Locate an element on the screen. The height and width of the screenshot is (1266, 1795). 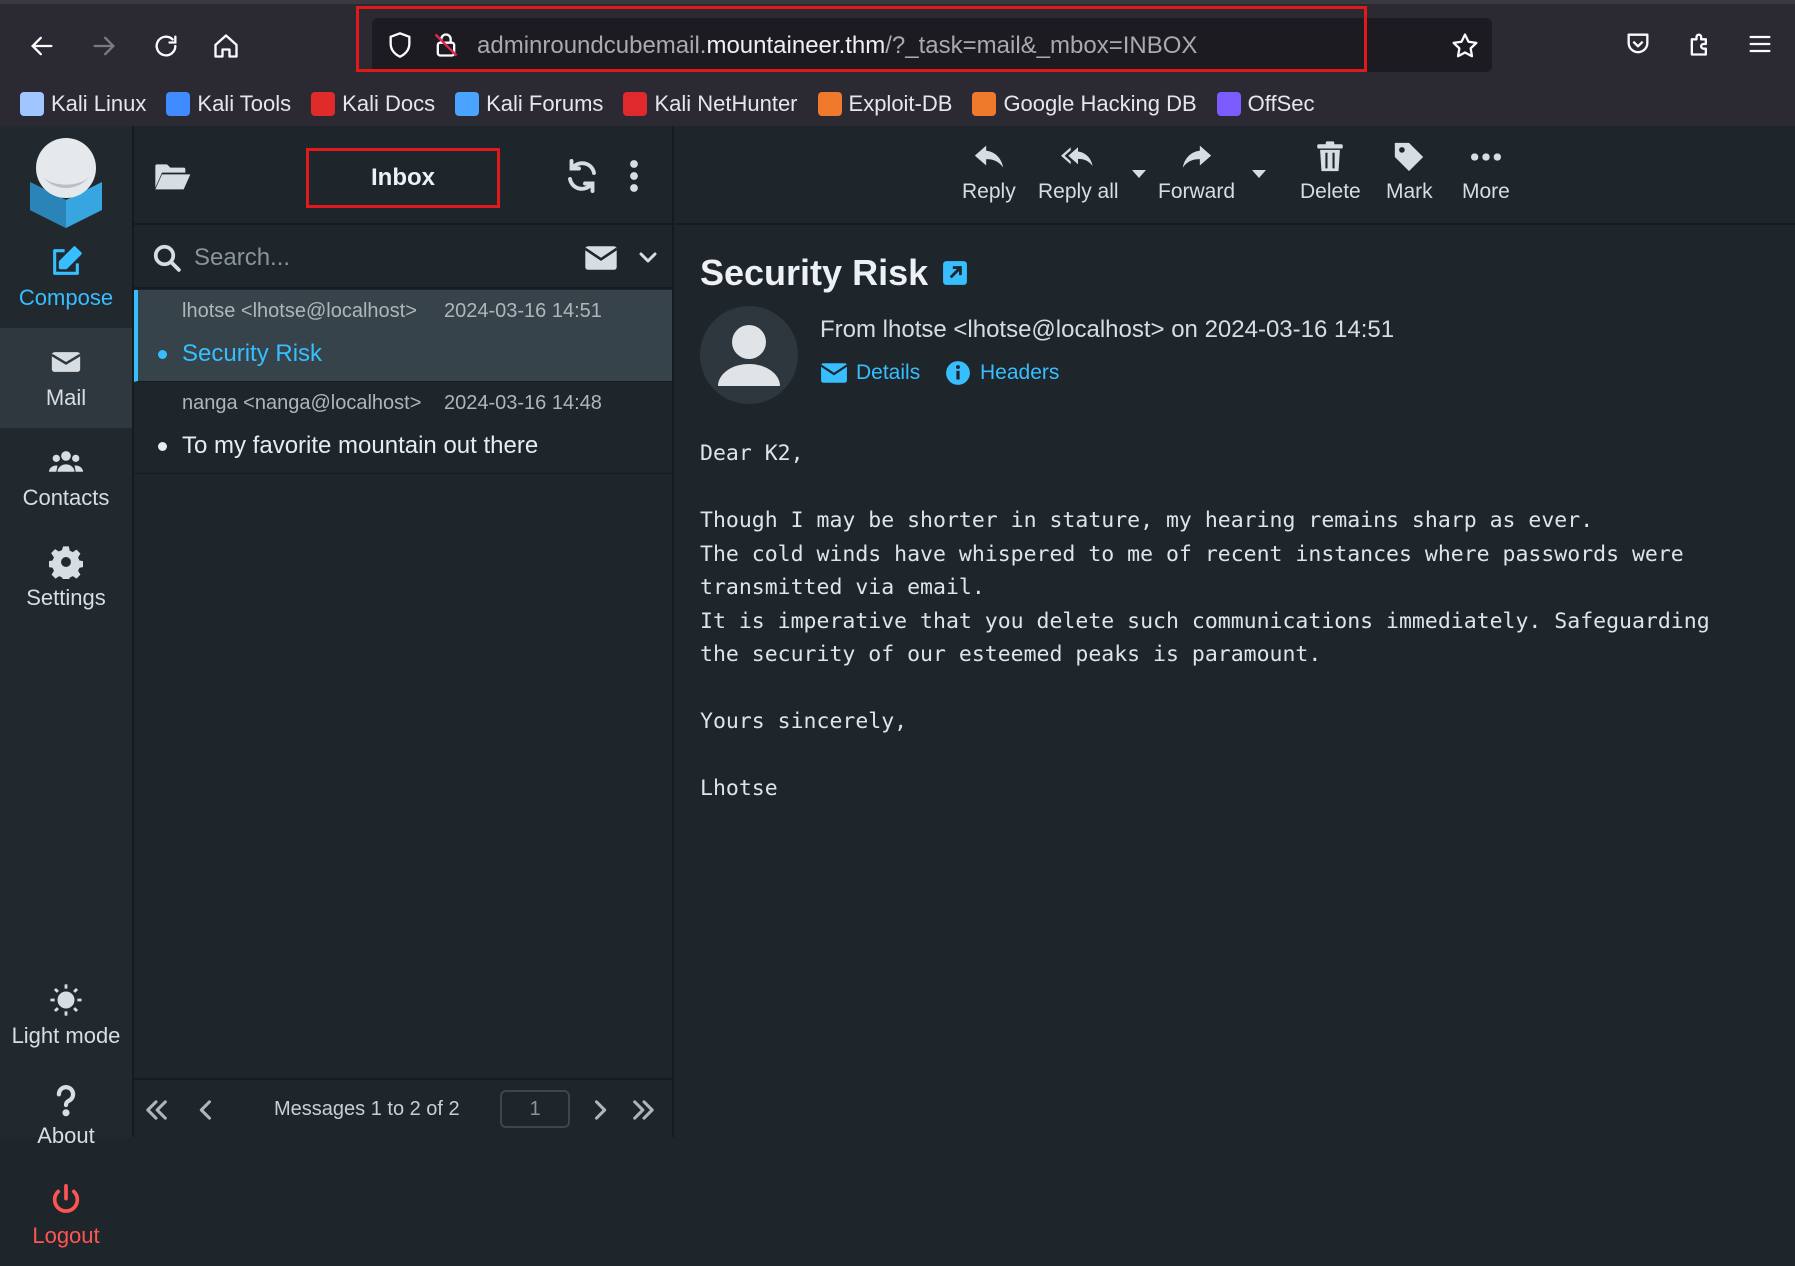
first-page-icon is located at coordinates (156, 1110).